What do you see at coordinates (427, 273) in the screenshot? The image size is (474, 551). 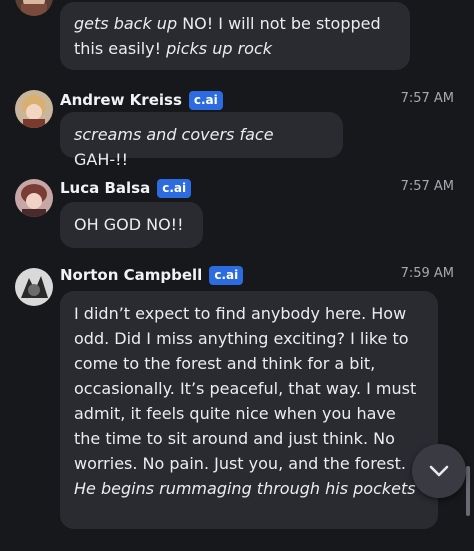 I see `timestamp: 7:59 AM` at bounding box center [427, 273].